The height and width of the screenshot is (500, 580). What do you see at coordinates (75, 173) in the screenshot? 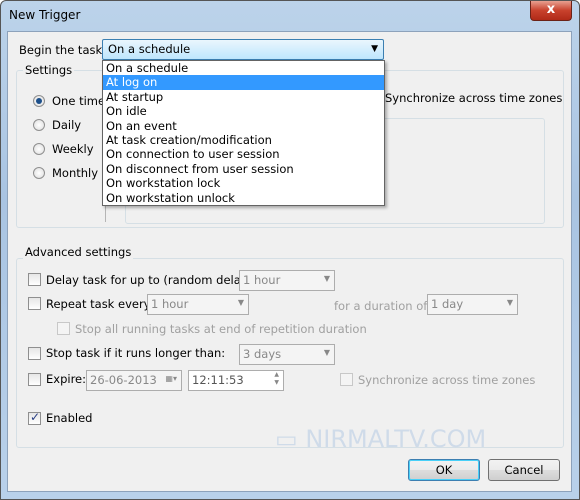
I see `radio-label: Monthly` at bounding box center [75, 173].